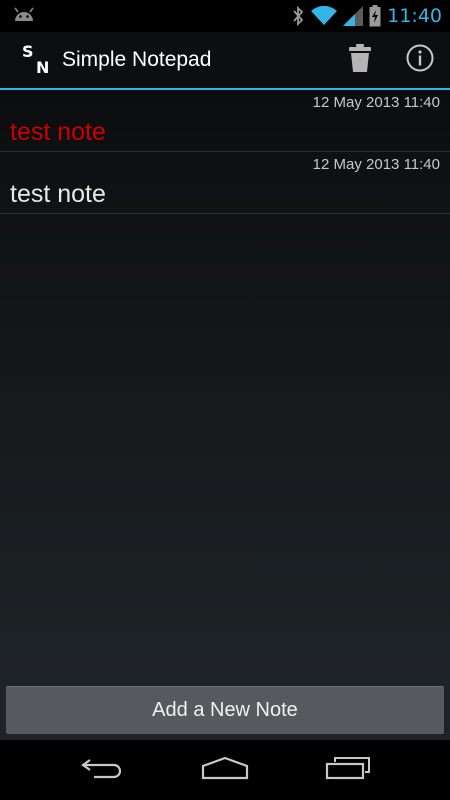  I want to click on status-bar: 11:40, so click(225, 16).